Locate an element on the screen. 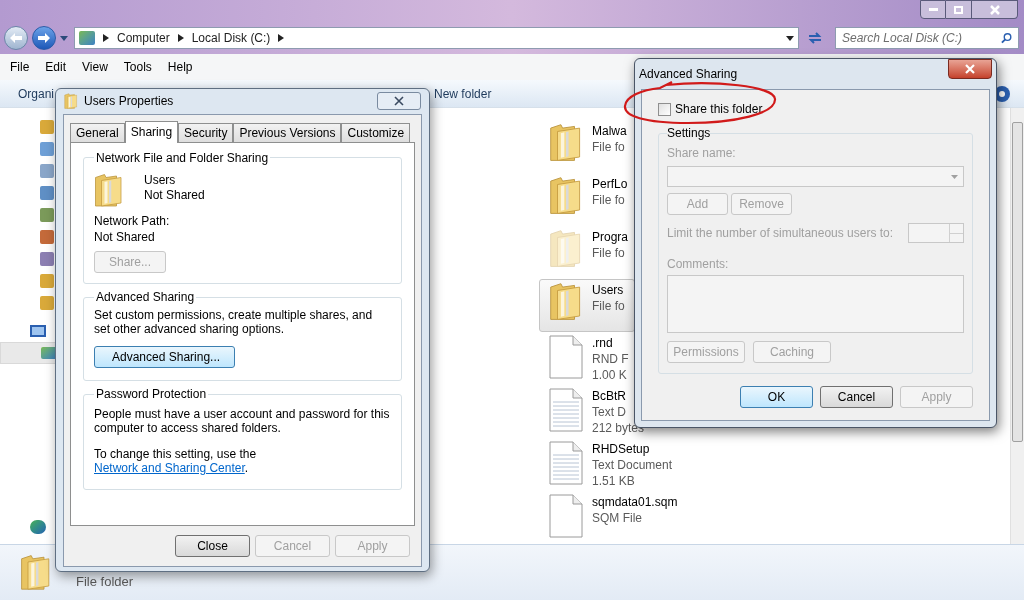 The height and width of the screenshot is (600, 1024). title-folder-icon is located at coordinates (71, 101).